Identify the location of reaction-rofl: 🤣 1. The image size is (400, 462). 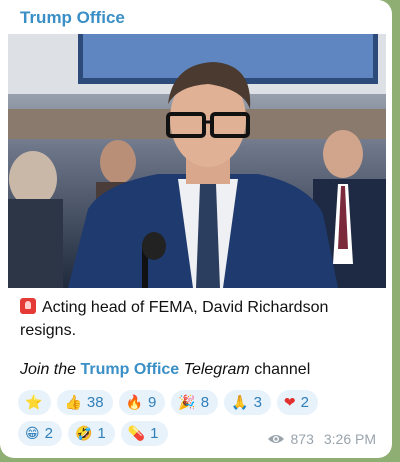
(91, 433).